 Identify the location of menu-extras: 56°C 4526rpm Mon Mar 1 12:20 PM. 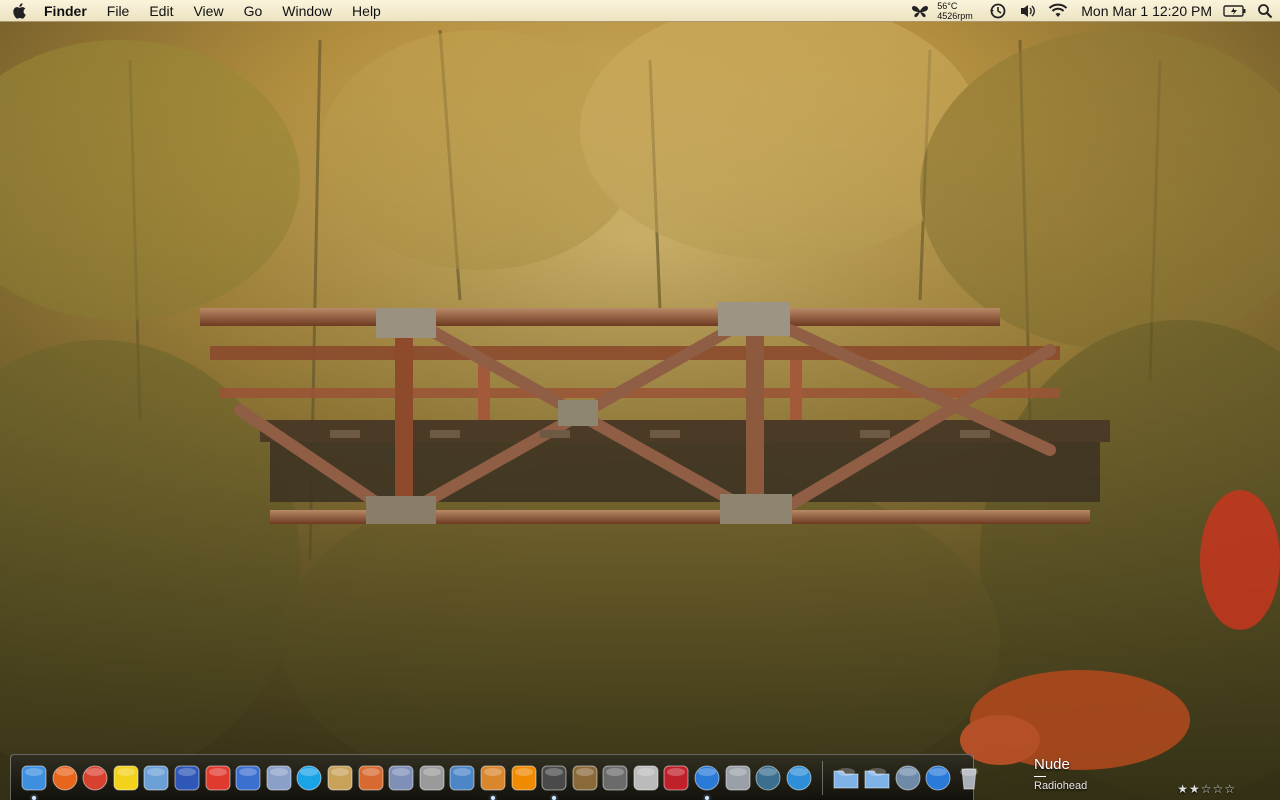
(1092, 11).